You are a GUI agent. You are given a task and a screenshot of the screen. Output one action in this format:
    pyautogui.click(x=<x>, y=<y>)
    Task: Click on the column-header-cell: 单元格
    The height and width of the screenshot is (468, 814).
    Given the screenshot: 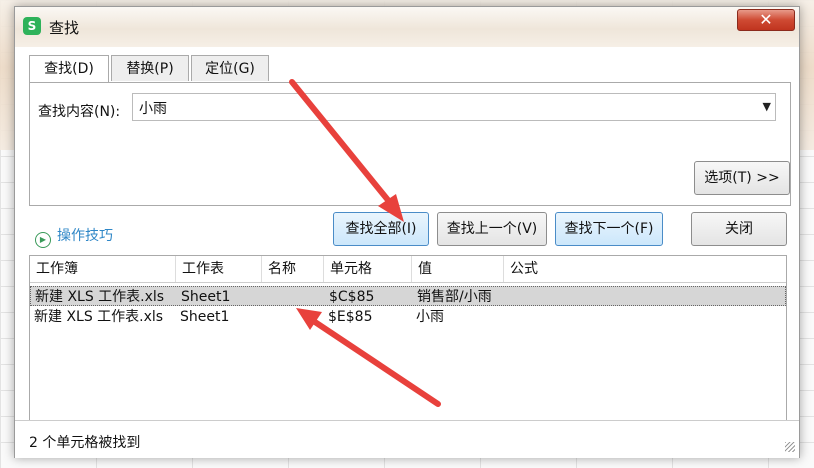 What is the action you would take?
    pyautogui.click(x=368, y=269)
    